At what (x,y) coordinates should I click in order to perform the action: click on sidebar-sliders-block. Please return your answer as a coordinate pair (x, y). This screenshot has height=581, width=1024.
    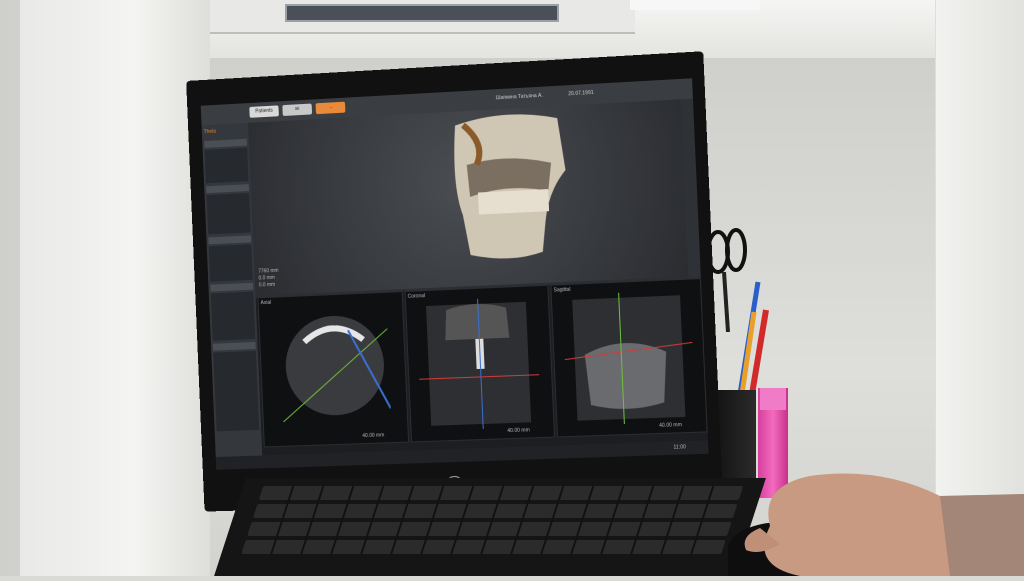
    Looking at the image, I should click on (228, 213).